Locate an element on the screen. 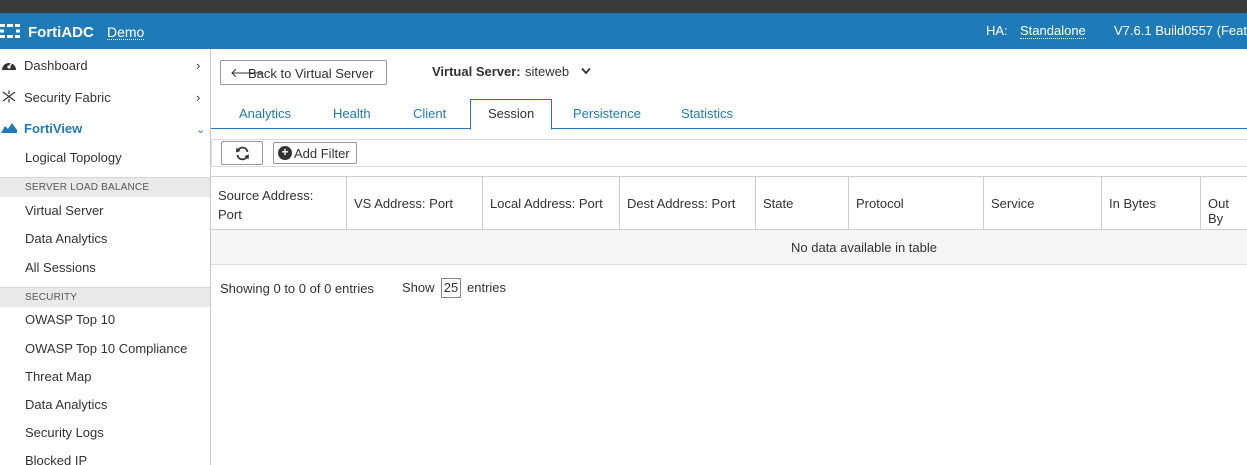 The image size is (1247, 465). column-header-out-bytes: Out By is located at coordinates (1224, 203).